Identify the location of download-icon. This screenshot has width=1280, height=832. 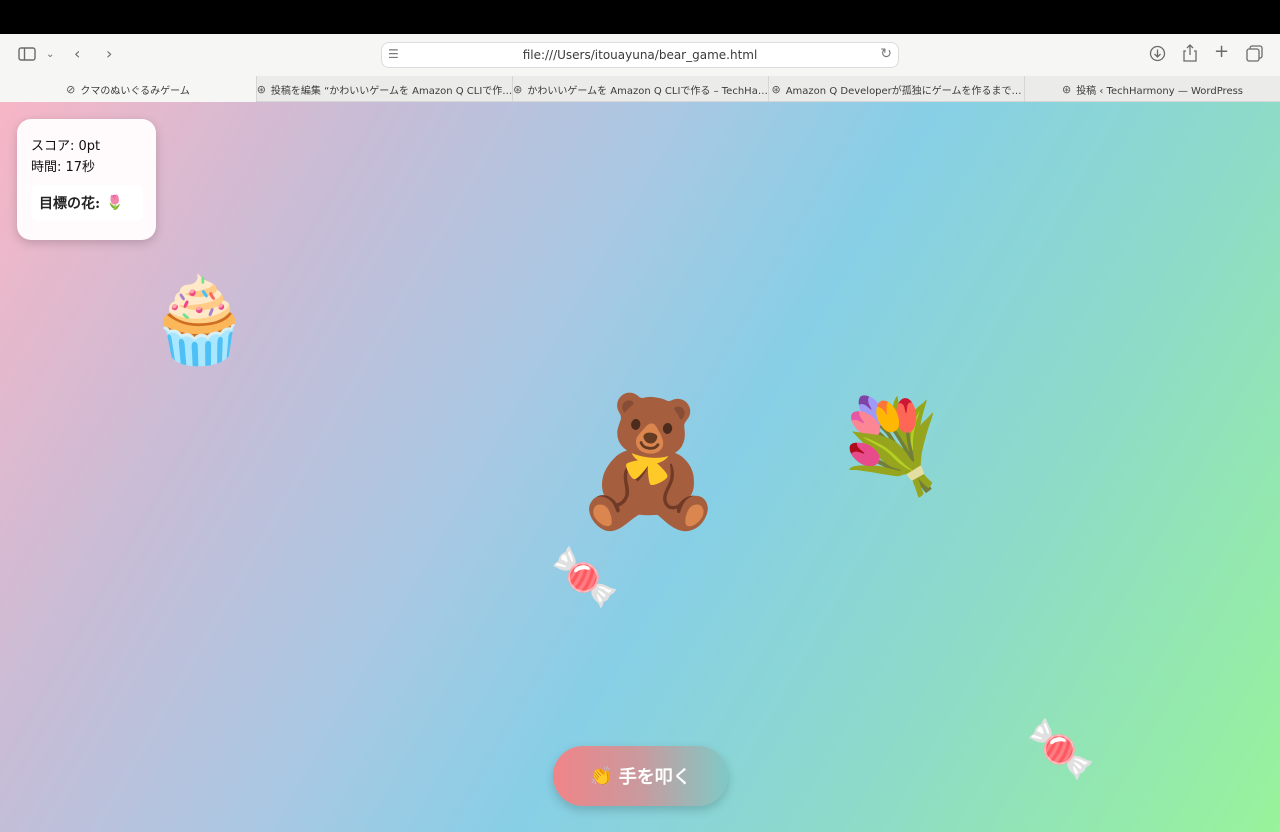
(1157, 55).